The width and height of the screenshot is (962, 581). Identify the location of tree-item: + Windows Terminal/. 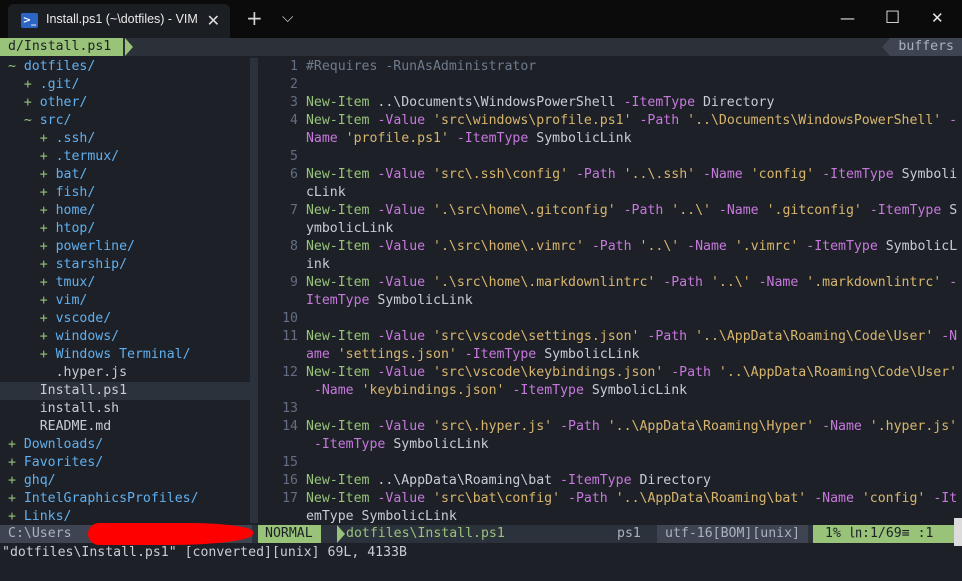
(125, 355).